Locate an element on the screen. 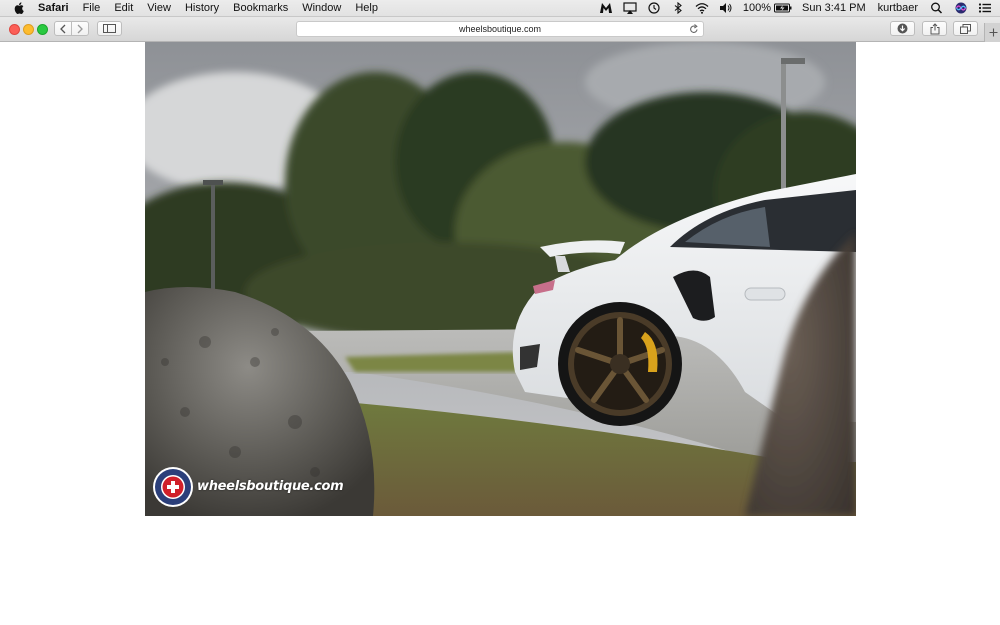 Image resolution: width=1000 pixels, height=625 pixels. new-tab-button is located at coordinates (992, 32).